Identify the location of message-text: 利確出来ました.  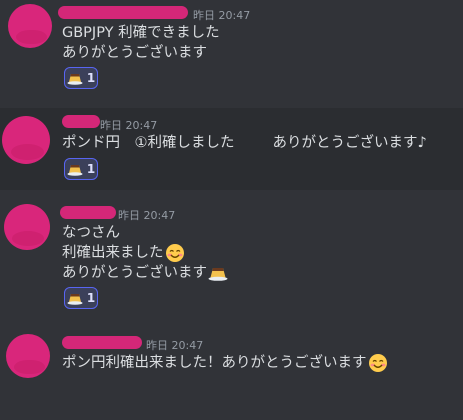
(123, 253).